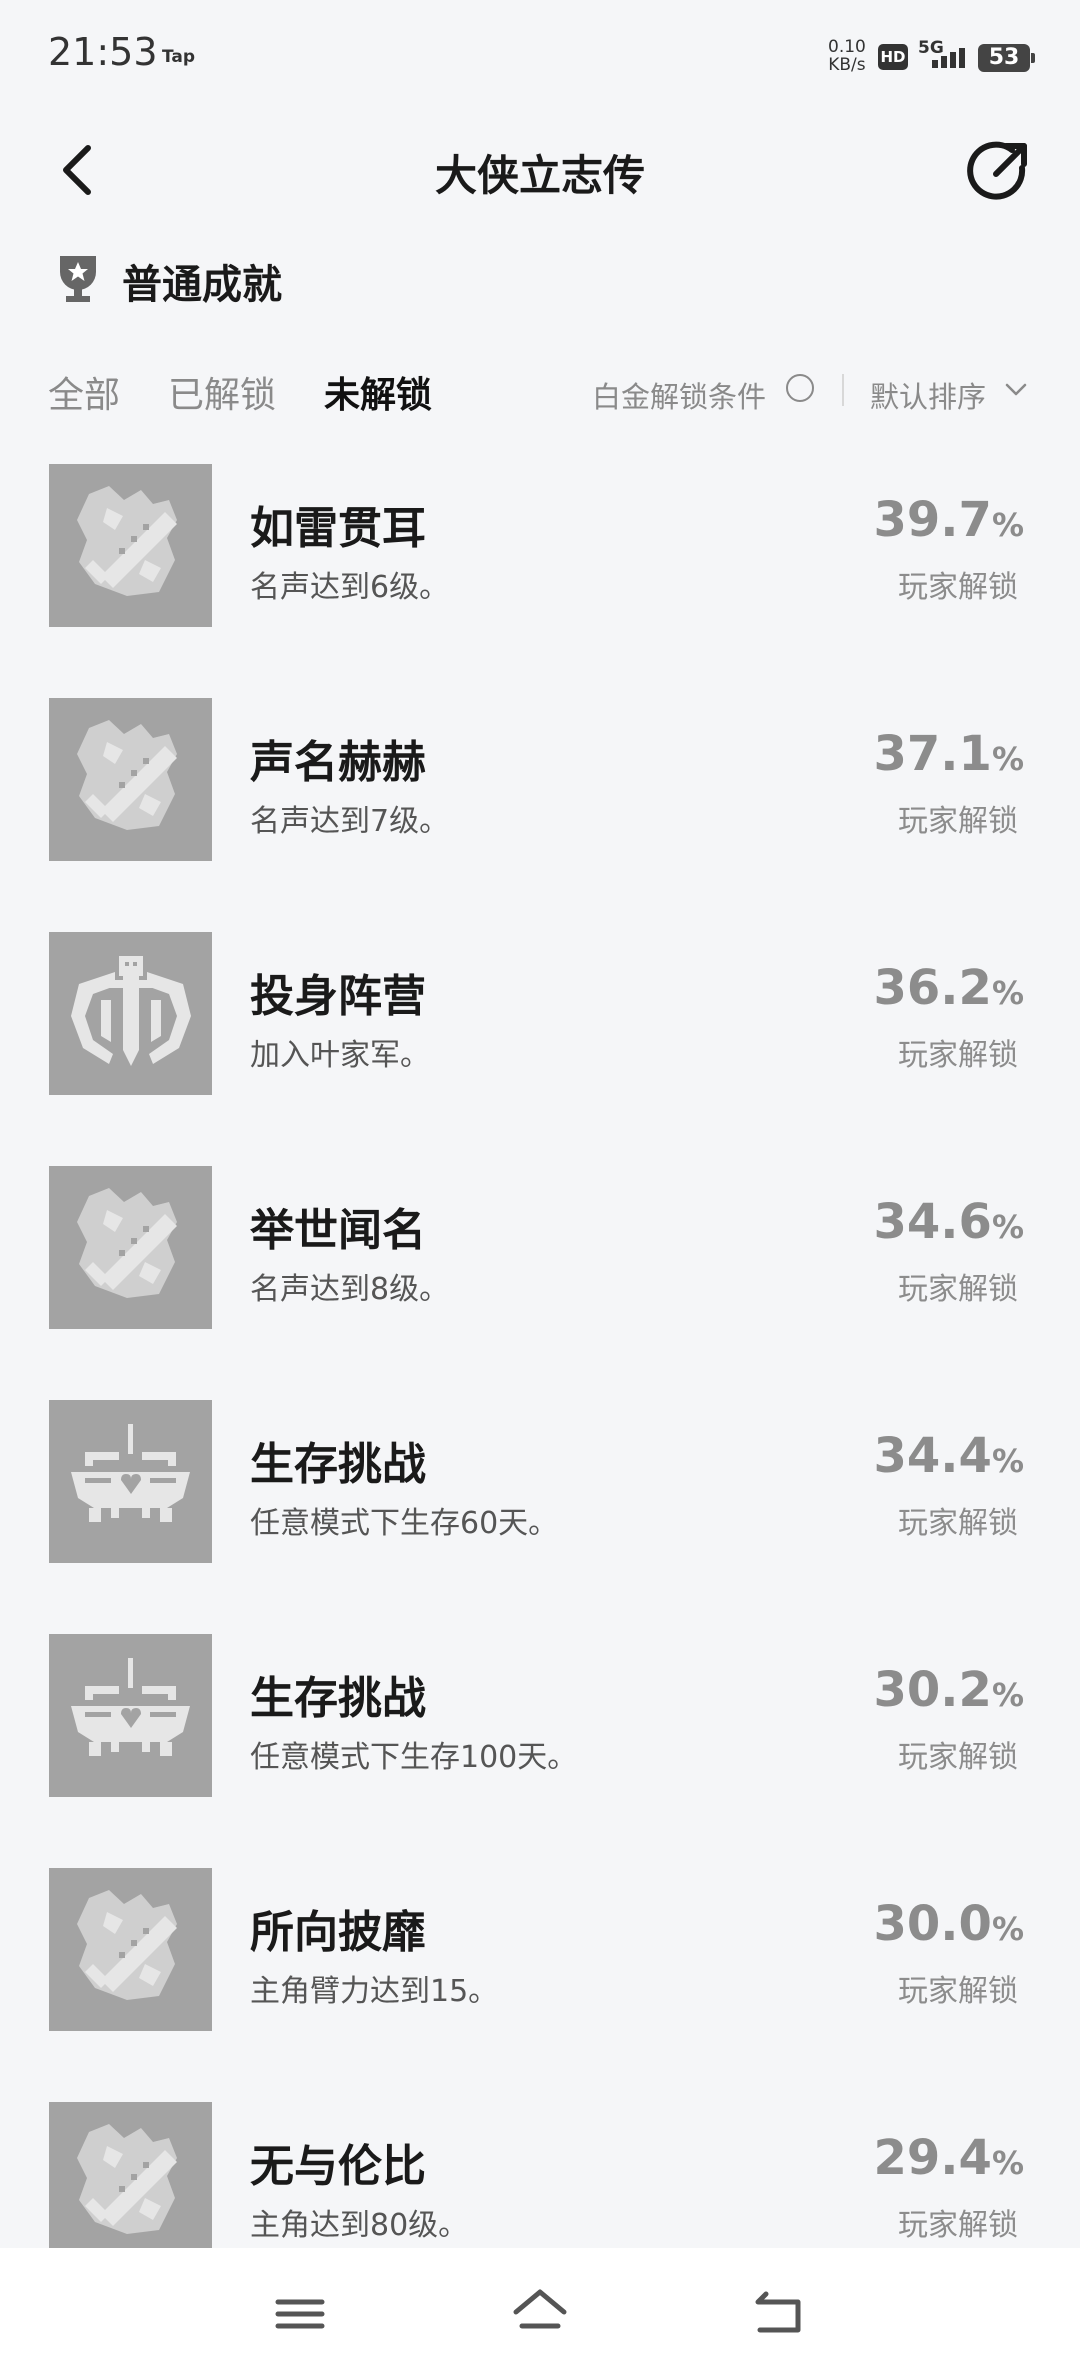 The height and width of the screenshot is (2376, 1080). I want to click on achievement-title: 举世闻名, so click(338, 1230).